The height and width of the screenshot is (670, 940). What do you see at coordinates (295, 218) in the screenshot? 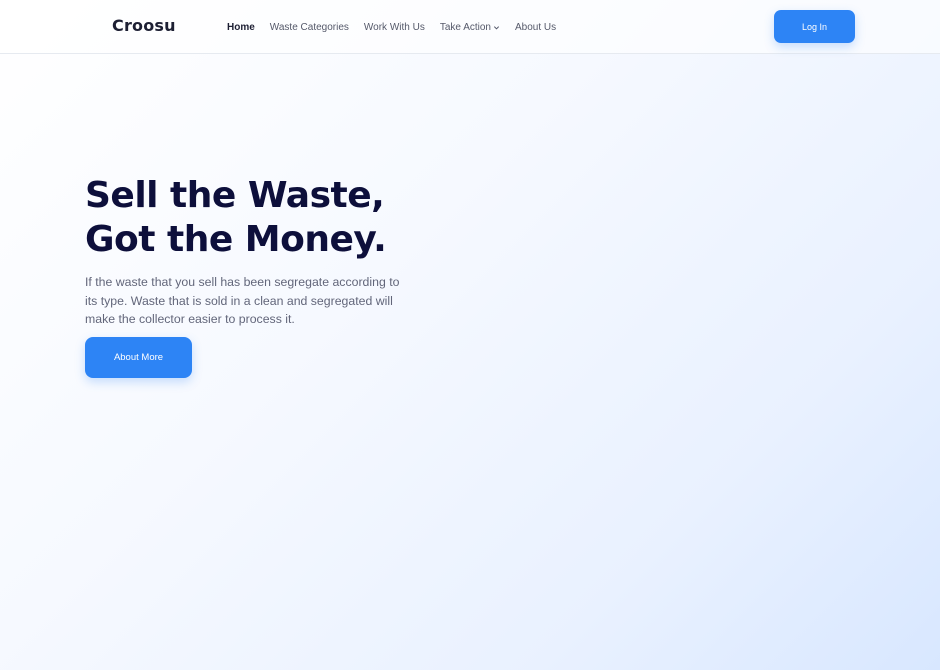
I see `hero-title: Sell the Waste, Got the Money.` at bounding box center [295, 218].